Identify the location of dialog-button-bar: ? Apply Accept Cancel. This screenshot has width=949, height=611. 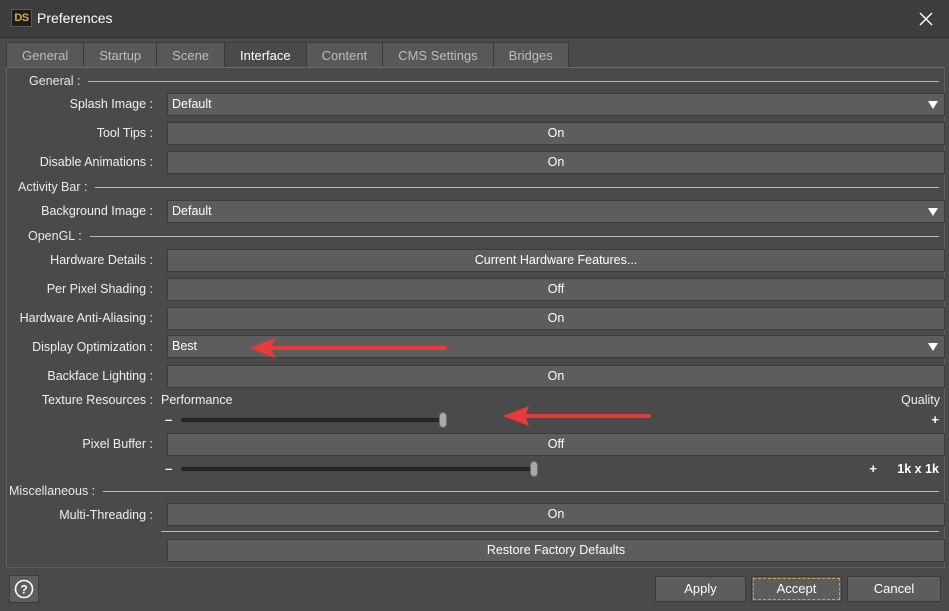
(474, 591).